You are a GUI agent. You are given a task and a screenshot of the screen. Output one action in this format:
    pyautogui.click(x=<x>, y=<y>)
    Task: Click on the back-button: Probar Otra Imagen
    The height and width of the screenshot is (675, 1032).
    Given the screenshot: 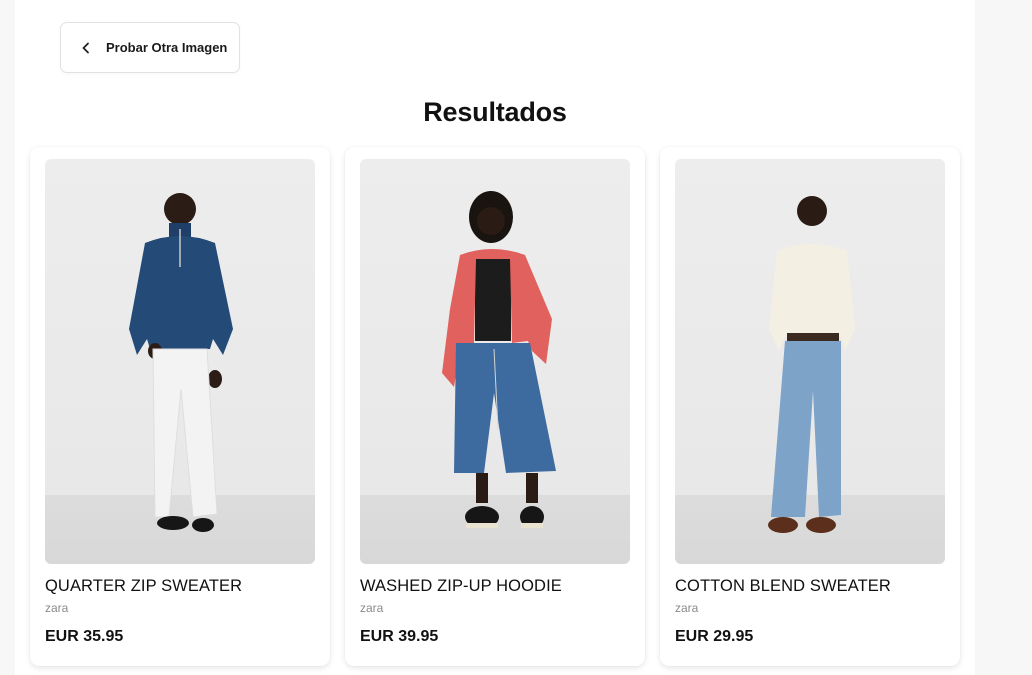 What is the action you would take?
    pyautogui.click(x=150, y=47)
    